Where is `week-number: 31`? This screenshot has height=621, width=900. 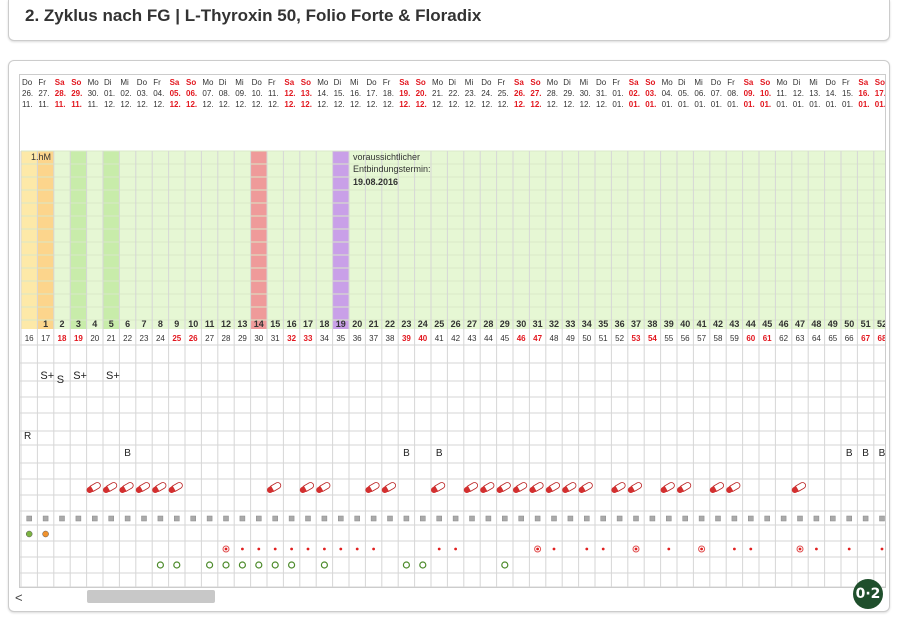
week-number: 31 is located at coordinates (275, 338).